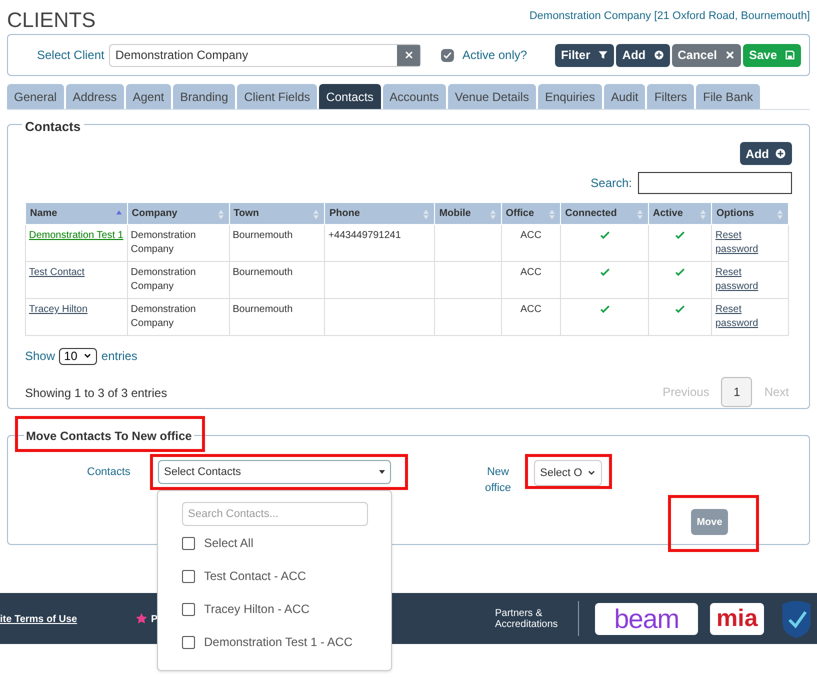  Describe the element at coordinates (77, 213) in the screenshot. I see `column-header: Name` at that location.